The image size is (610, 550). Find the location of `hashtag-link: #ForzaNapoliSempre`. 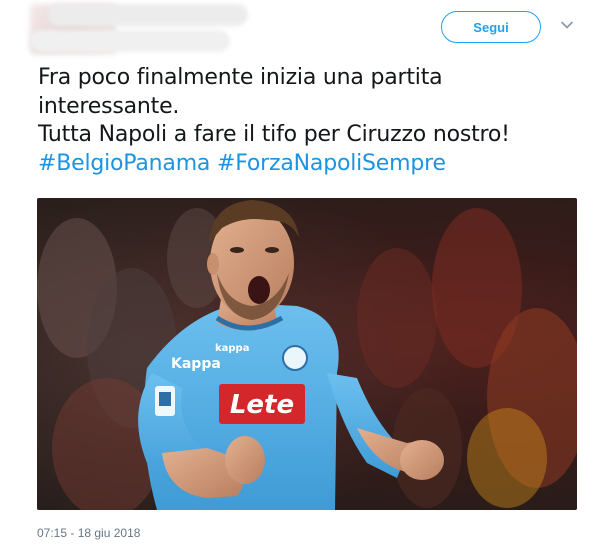

hashtag-link: #ForzaNapoliSempre is located at coordinates (331, 163).